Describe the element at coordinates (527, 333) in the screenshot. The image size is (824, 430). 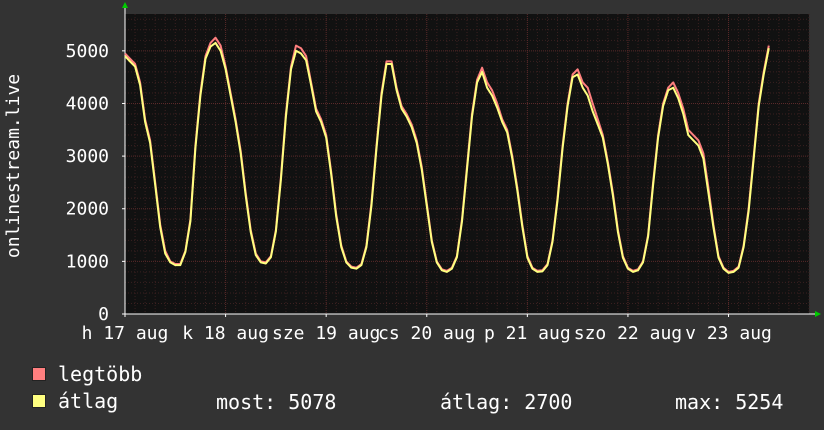
I see `x-tick-label: p 21 aug` at that location.